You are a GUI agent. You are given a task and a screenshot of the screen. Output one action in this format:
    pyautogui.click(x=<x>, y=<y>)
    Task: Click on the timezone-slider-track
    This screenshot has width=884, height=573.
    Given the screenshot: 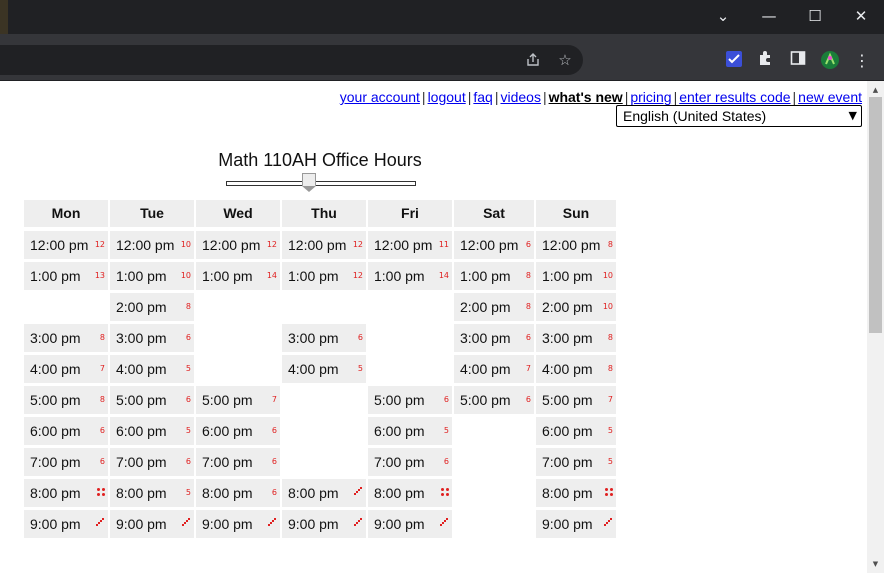 What is the action you would take?
    pyautogui.click(x=321, y=183)
    